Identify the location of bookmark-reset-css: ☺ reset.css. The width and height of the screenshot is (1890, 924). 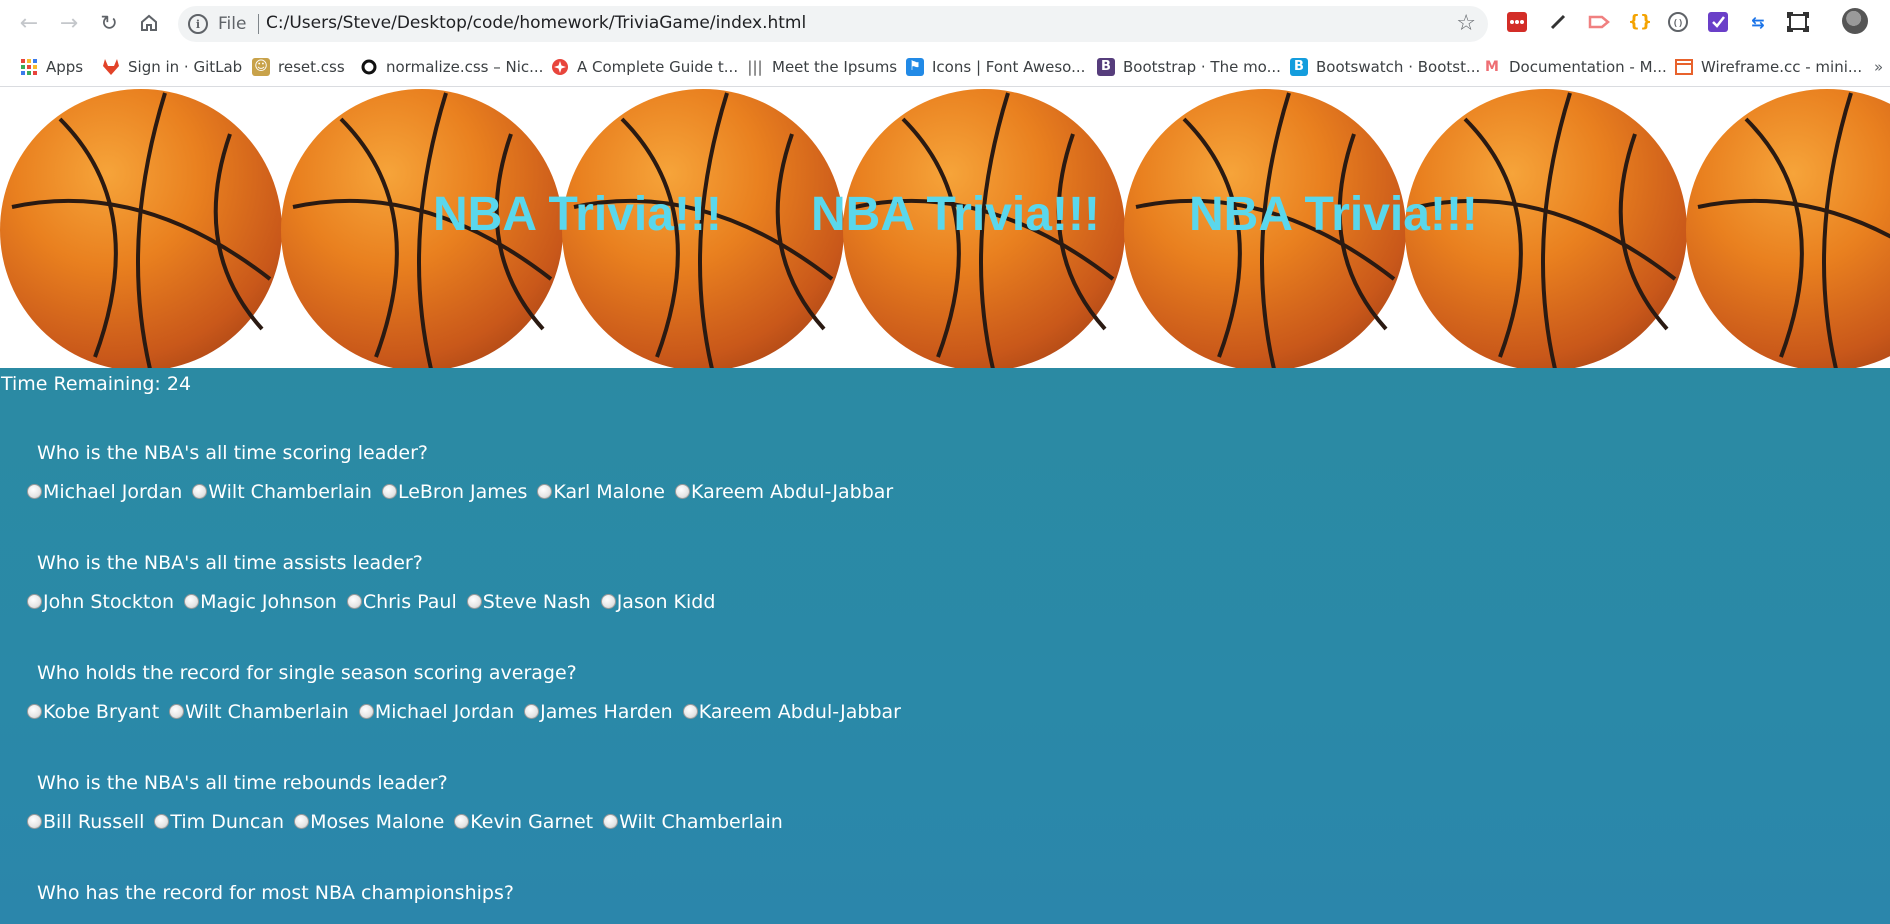
(298, 66).